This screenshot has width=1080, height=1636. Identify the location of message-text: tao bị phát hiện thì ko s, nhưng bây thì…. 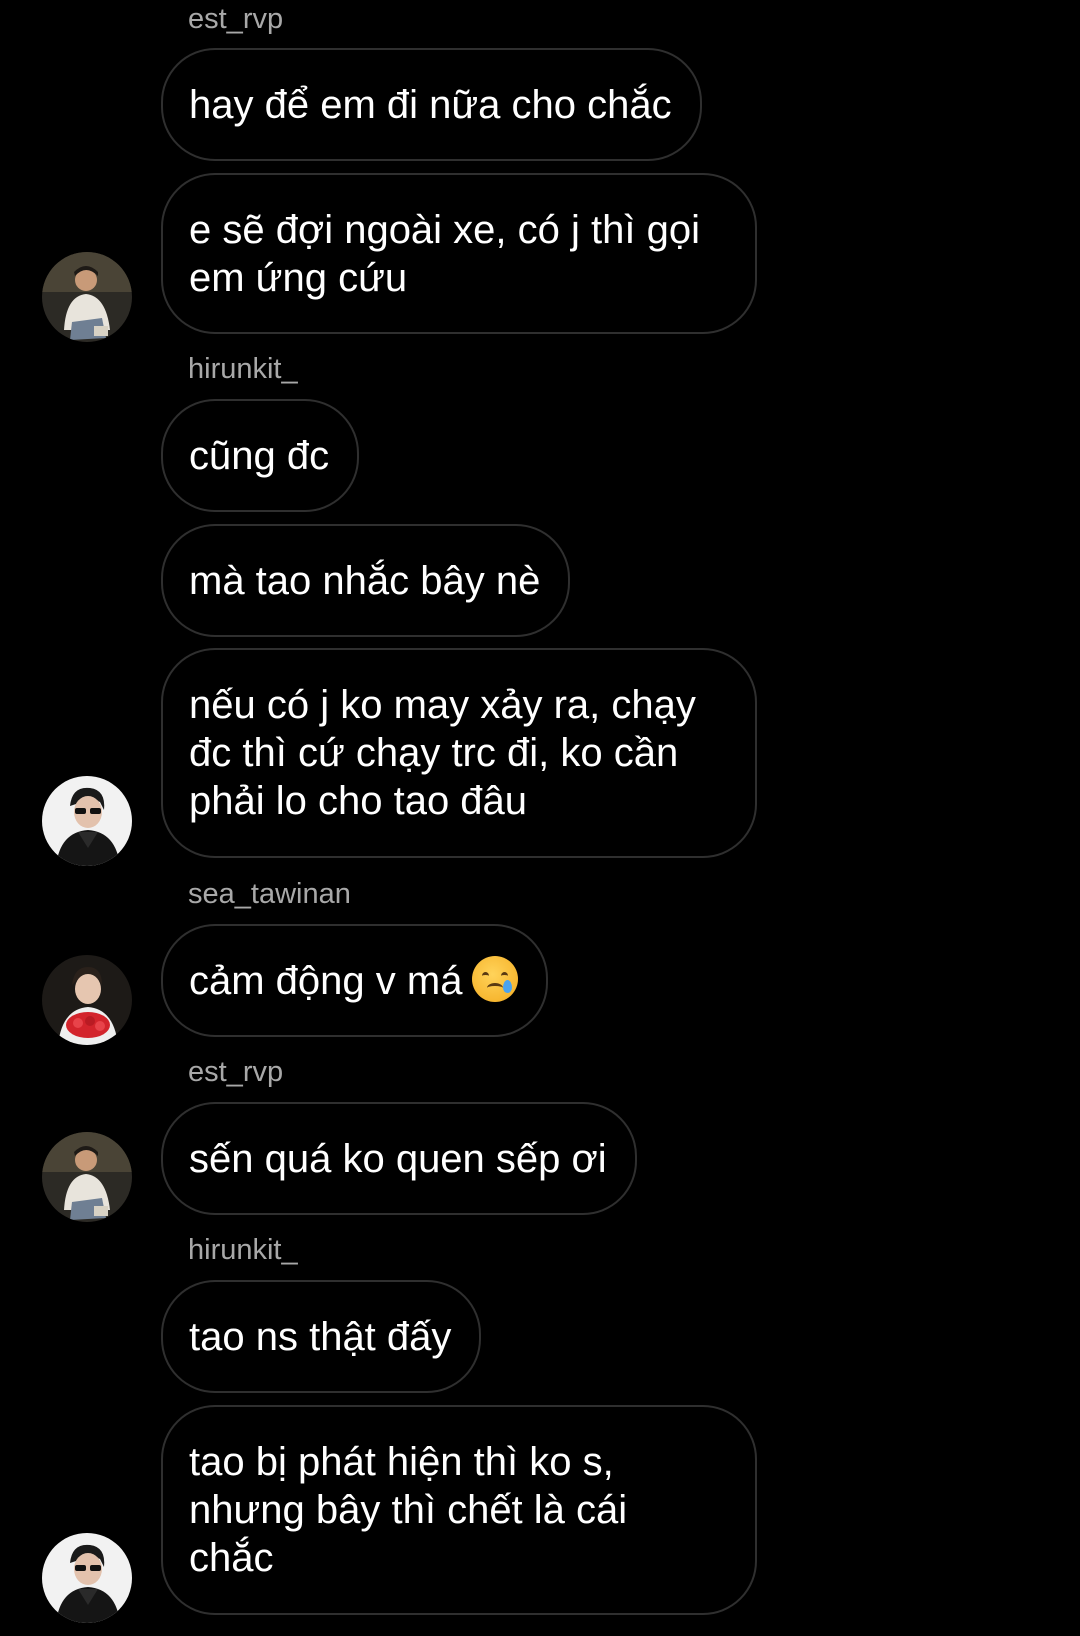
(408, 1510).